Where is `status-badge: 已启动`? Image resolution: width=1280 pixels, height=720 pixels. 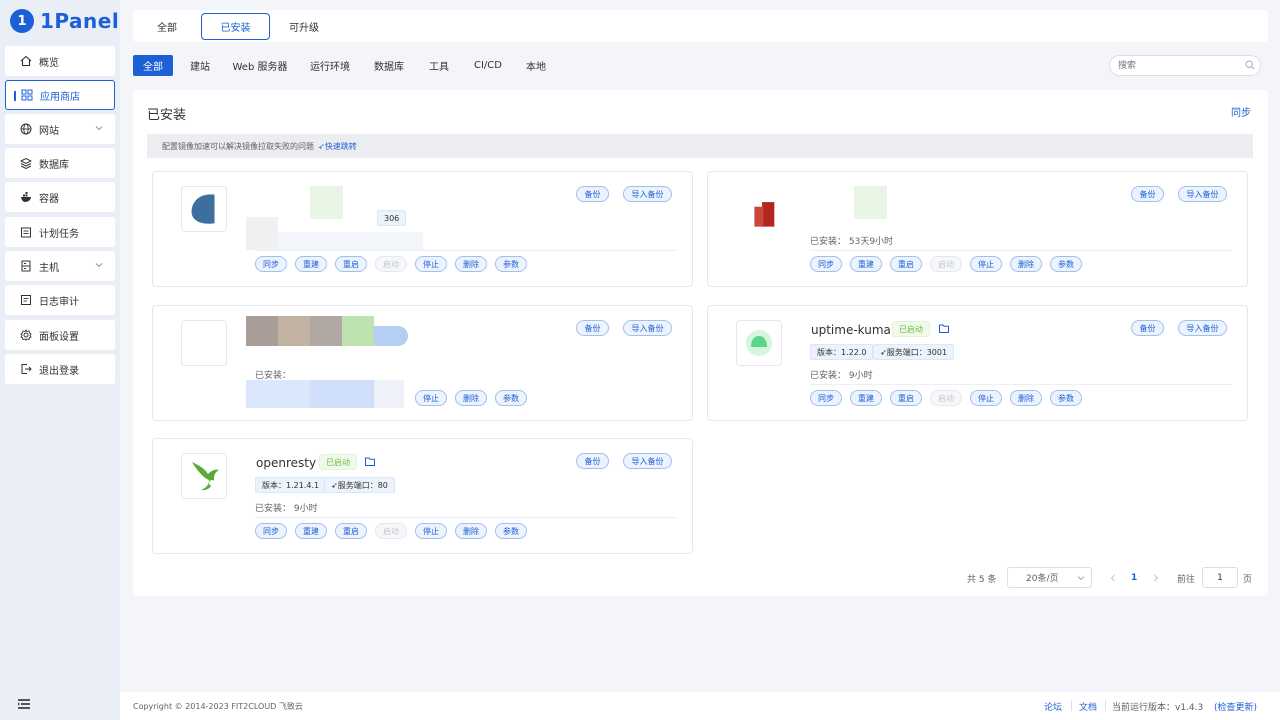 status-badge: 已启动 is located at coordinates (911, 329).